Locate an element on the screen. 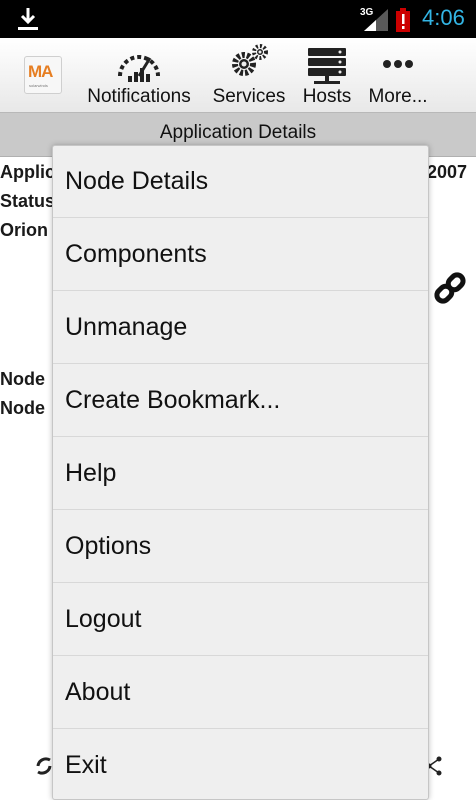 The width and height of the screenshot is (476, 800). menu-item-logout: Logout is located at coordinates (240, 620).